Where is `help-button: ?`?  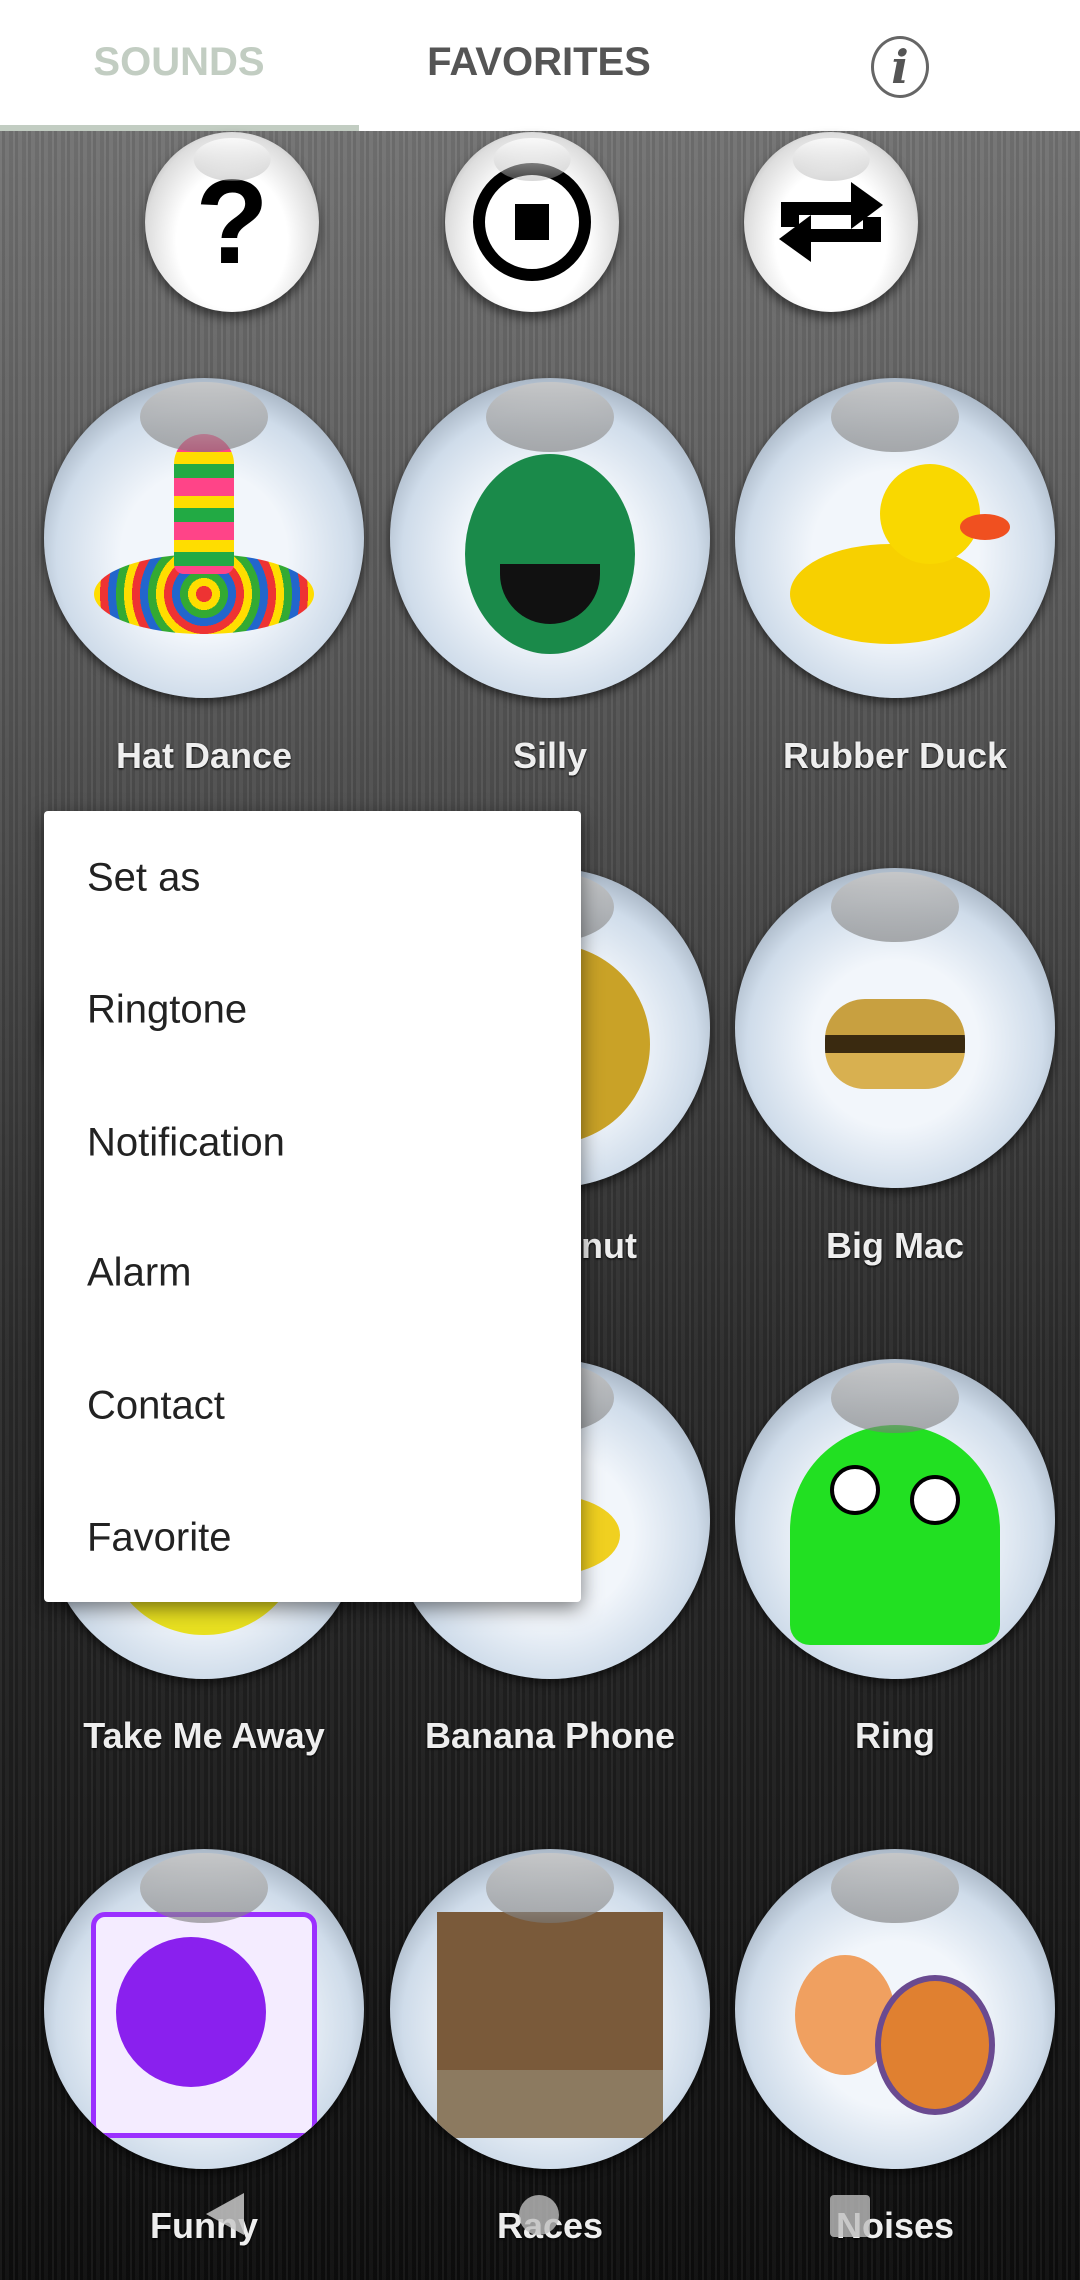
help-button: ? is located at coordinates (232, 222).